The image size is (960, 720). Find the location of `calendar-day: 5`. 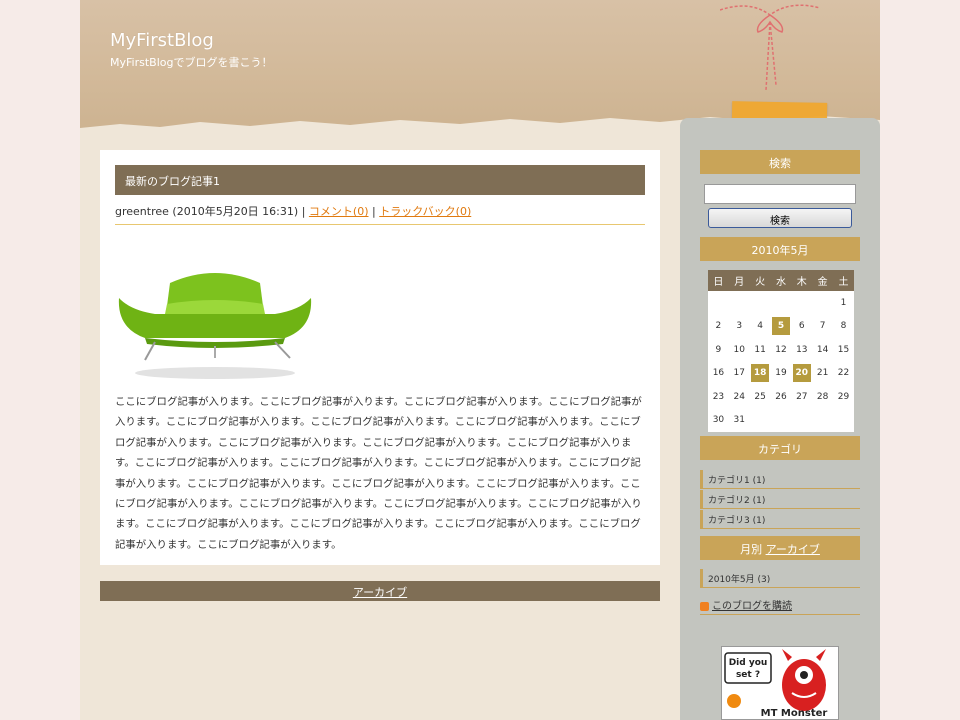

calendar-day: 5 is located at coordinates (781, 327).